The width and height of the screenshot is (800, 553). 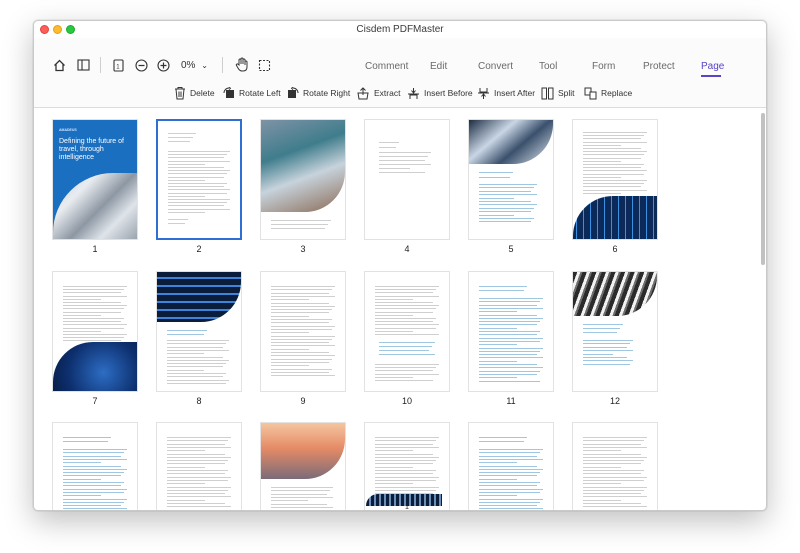 I want to click on home-icon, so click(x=59, y=65).